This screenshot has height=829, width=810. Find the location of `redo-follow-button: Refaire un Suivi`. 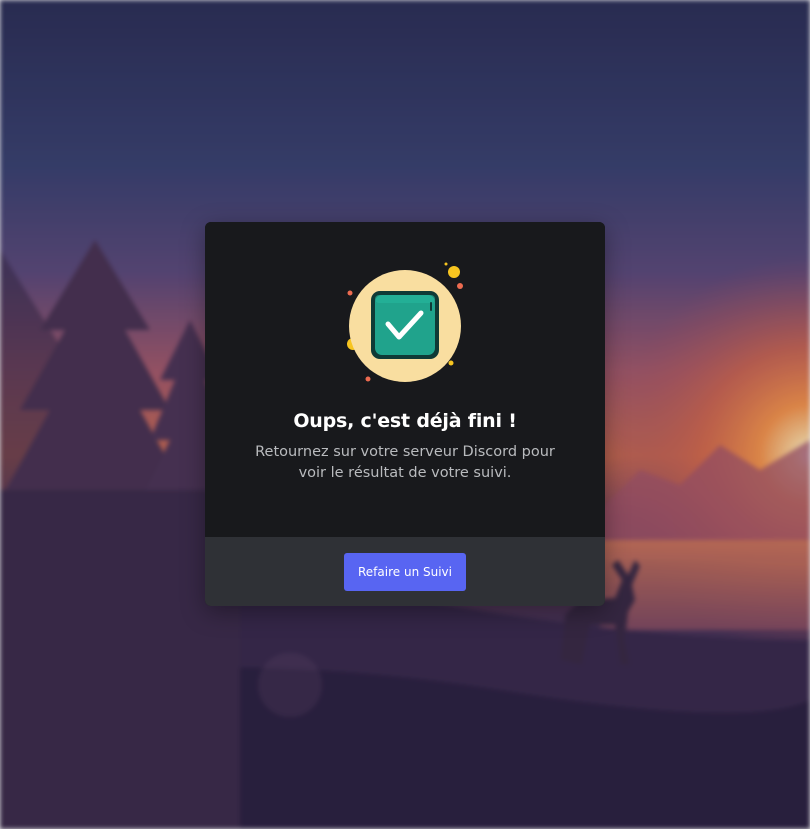

redo-follow-button: Refaire un Suivi is located at coordinates (405, 572).